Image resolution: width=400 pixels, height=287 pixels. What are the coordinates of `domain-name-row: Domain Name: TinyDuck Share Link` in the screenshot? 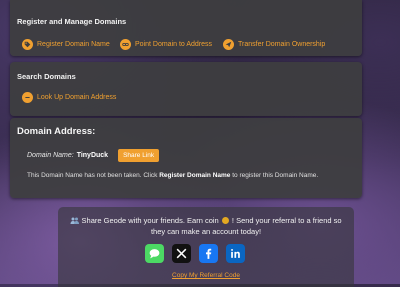 It's located at (93, 155).